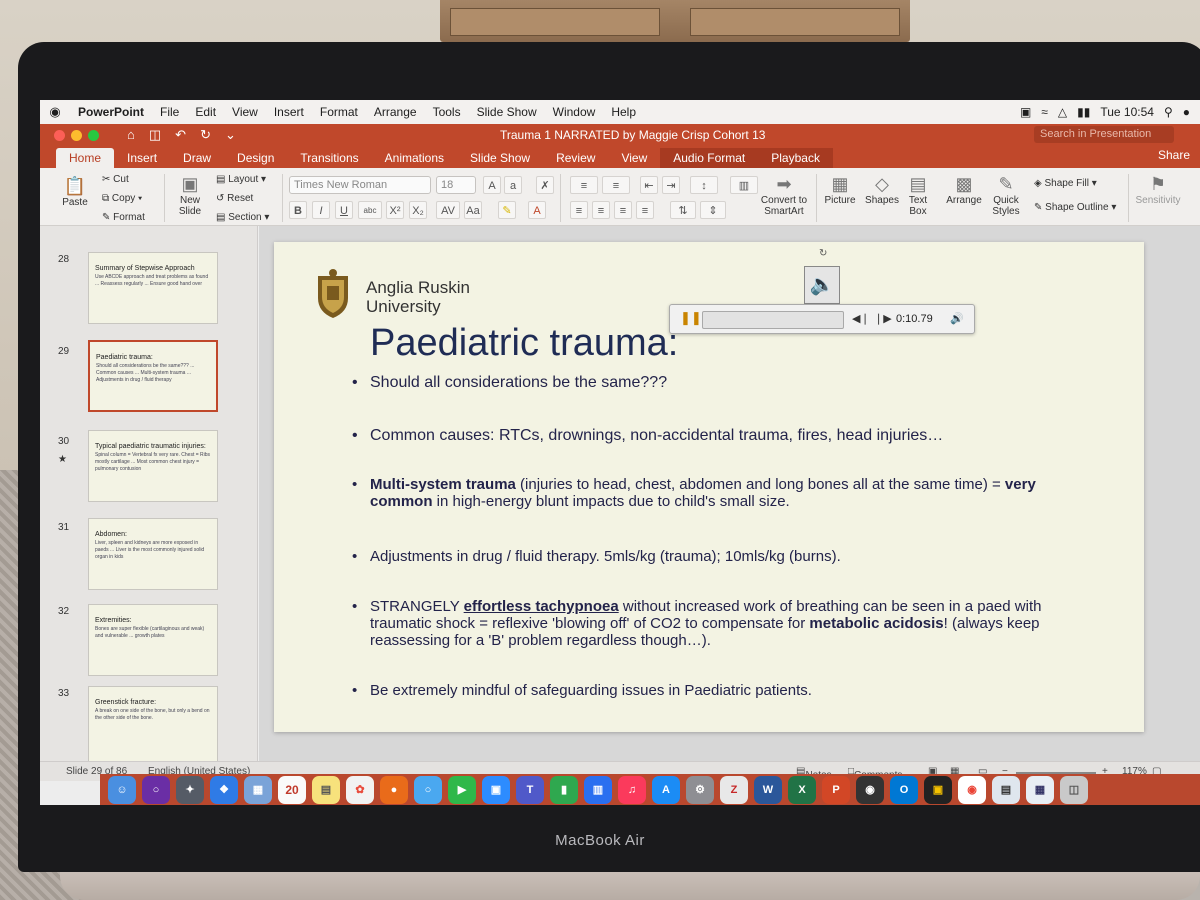  I want to click on calendar-icon: 20, so click(292, 789).